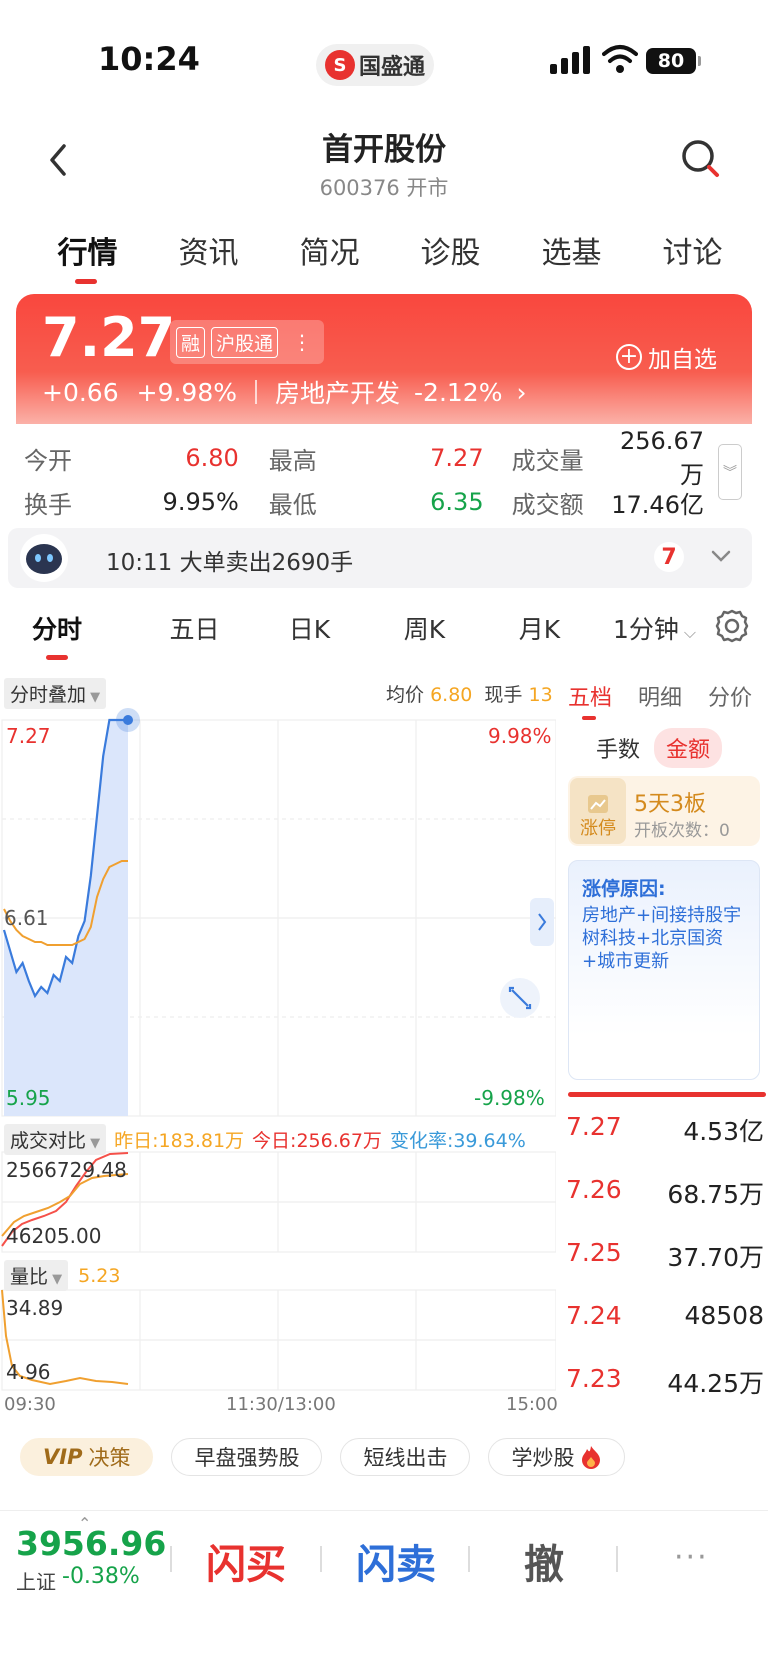 Image resolution: width=768 pixels, height=1670 pixels. What do you see at coordinates (48, 504) in the screenshot?
I see `turnover-label: 换手` at bounding box center [48, 504].